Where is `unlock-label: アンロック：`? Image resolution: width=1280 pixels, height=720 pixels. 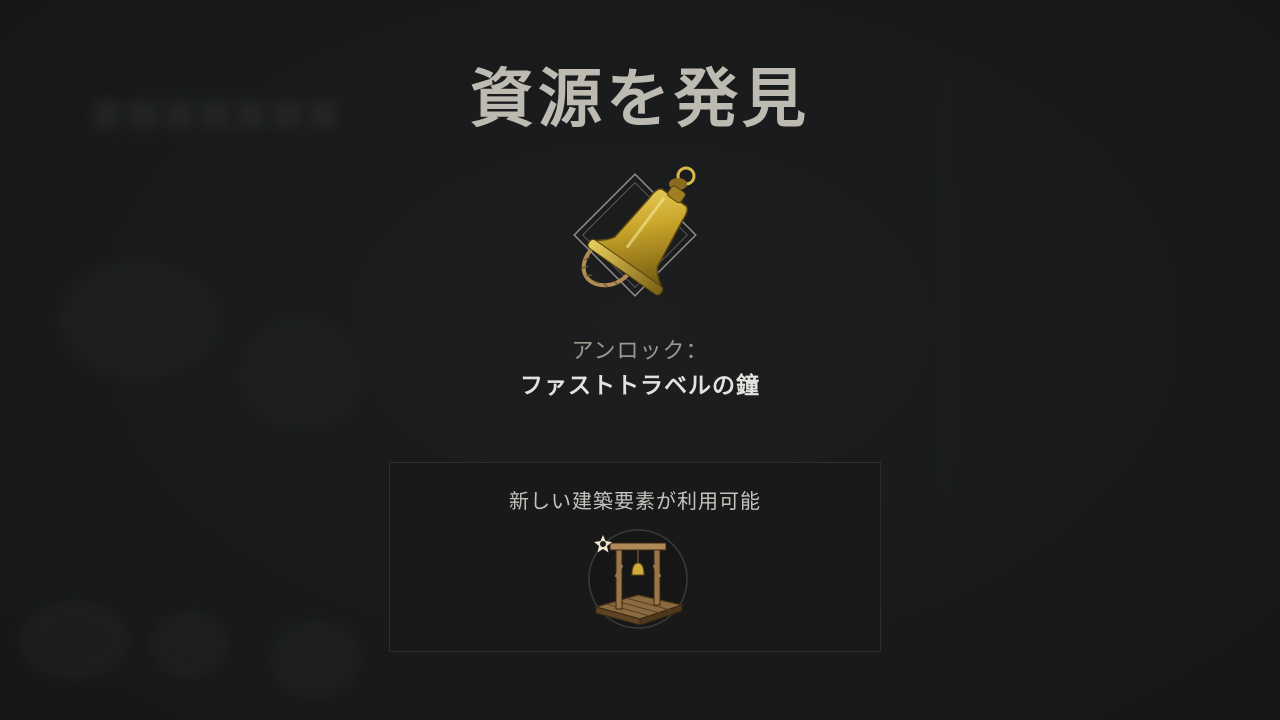 unlock-label: アンロック： is located at coordinates (640, 351).